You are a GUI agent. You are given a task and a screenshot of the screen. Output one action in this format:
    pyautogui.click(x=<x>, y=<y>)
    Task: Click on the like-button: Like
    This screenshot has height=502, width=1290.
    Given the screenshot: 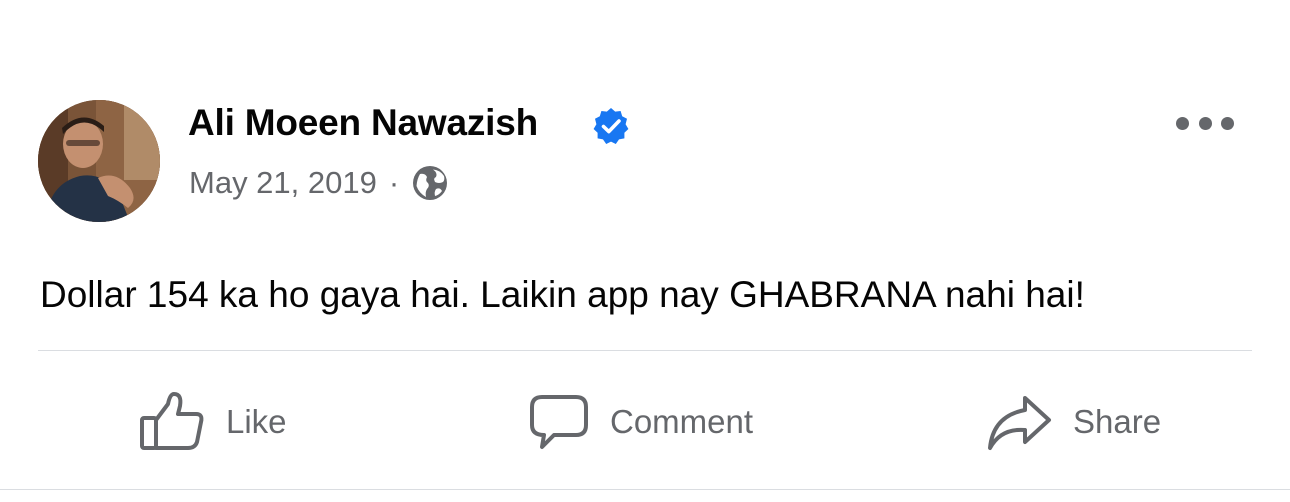 What is the action you would take?
    pyautogui.click(x=212, y=422)
    